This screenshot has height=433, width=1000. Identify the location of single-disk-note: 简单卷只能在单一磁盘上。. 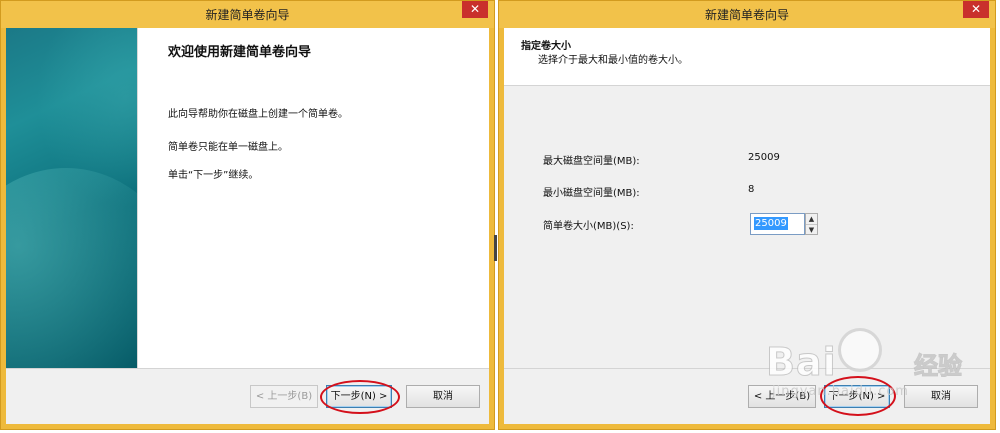
(228, 147).